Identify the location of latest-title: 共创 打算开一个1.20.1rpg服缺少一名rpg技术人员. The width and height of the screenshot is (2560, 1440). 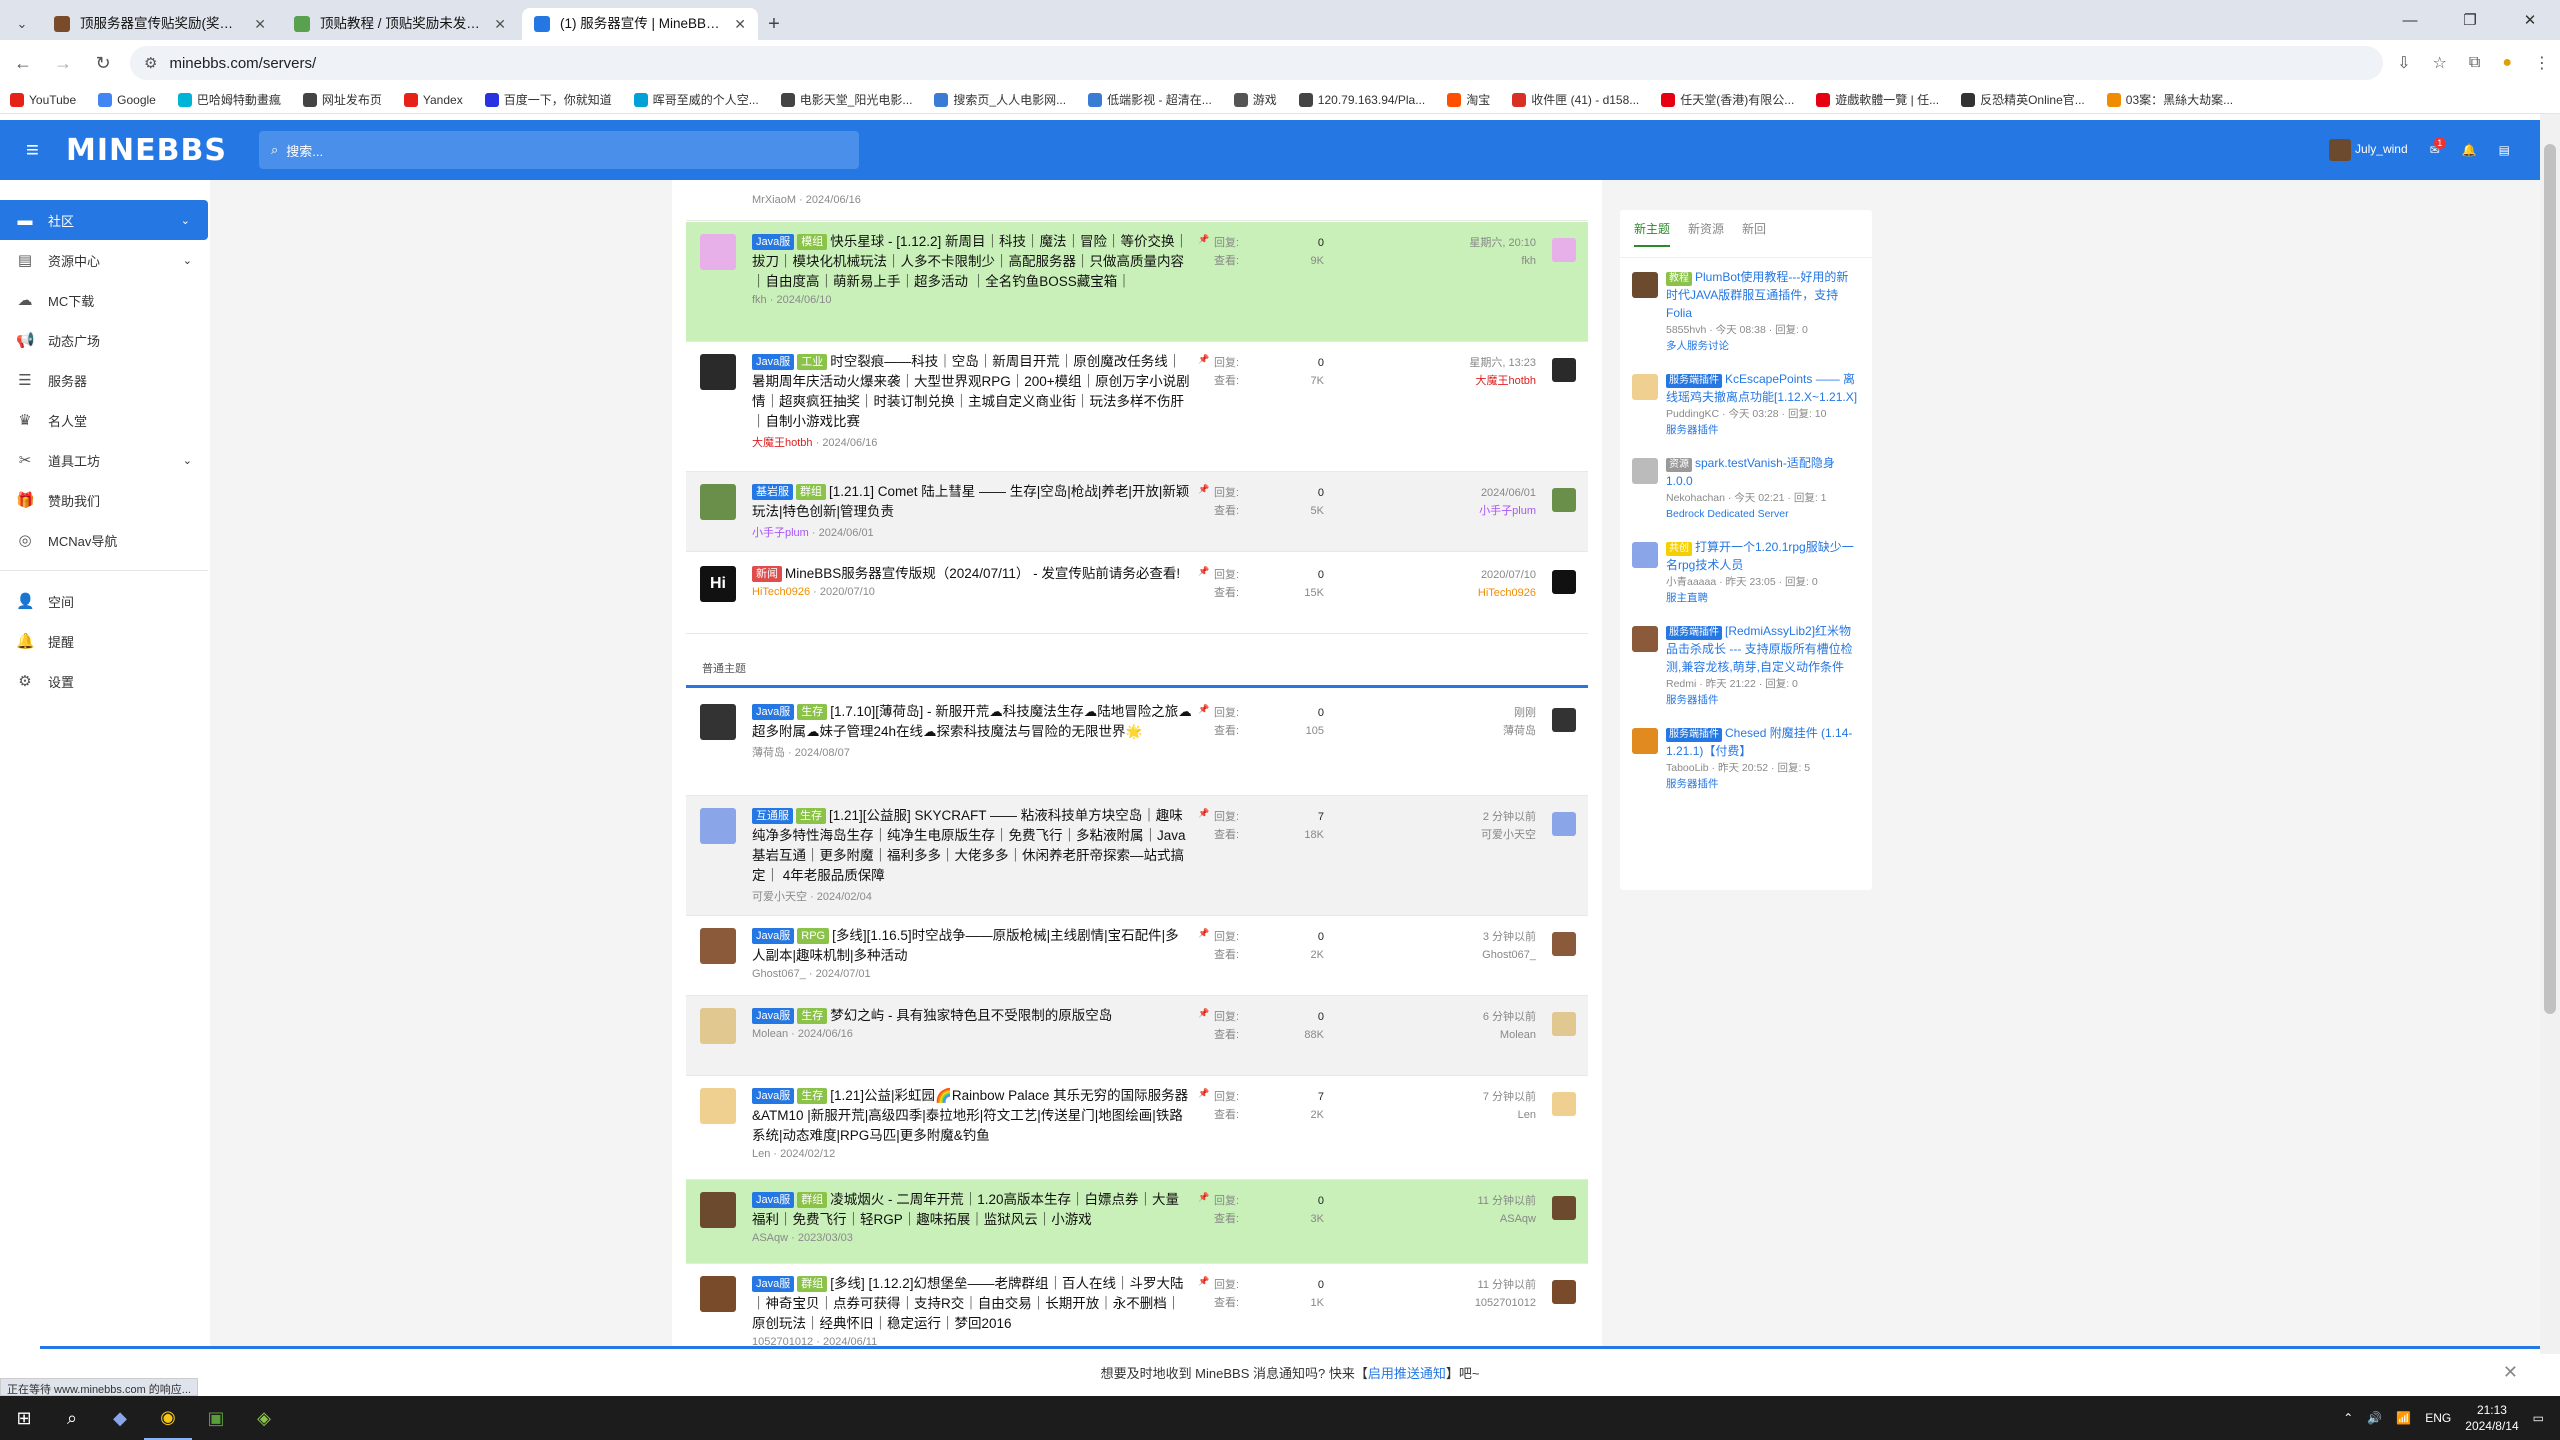
(1763, 556).